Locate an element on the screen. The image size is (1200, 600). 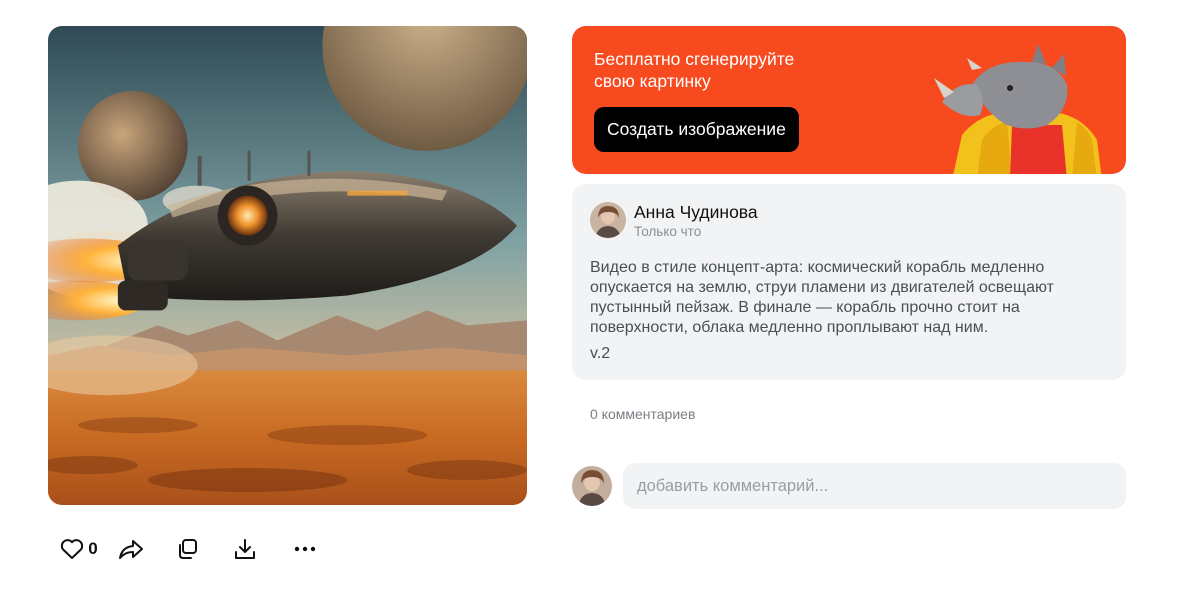
share-button is located at coordinates (131, 549).